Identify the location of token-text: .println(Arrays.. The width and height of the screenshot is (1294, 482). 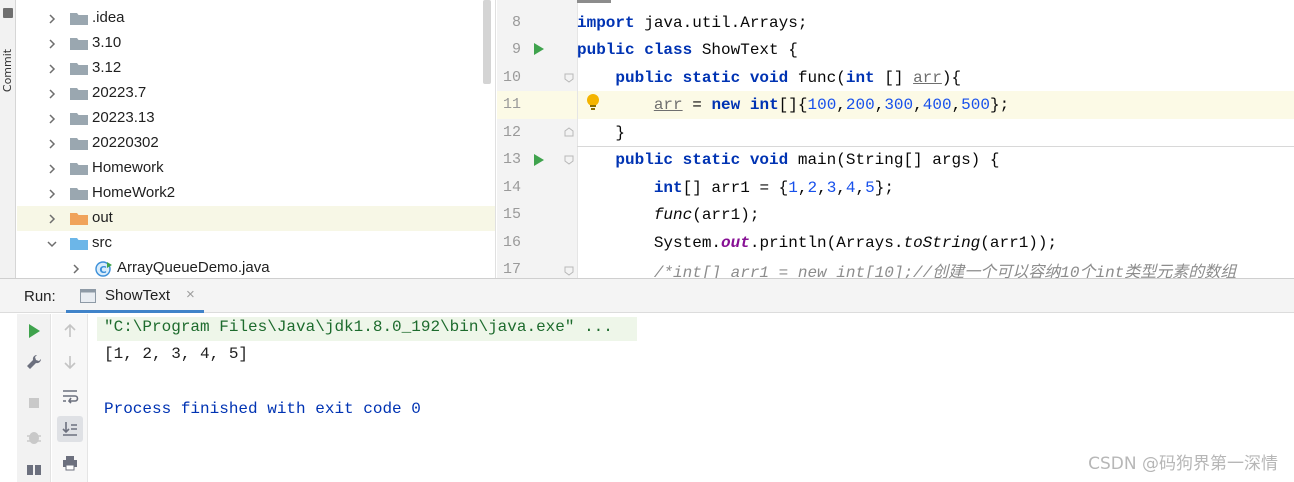
(826, 243).